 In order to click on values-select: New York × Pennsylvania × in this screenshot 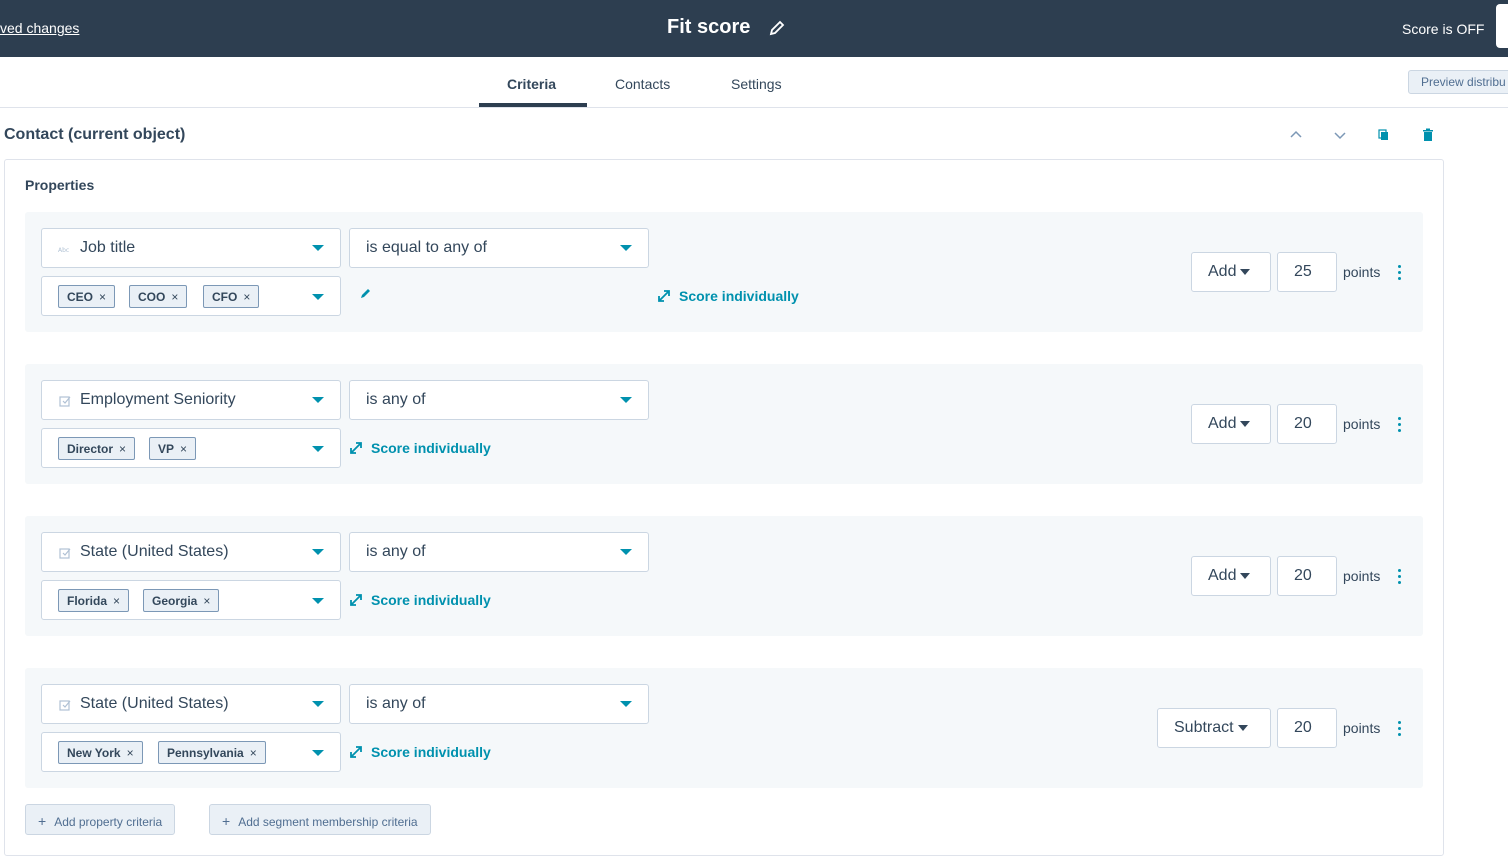, I will do `click(191, 752)`.